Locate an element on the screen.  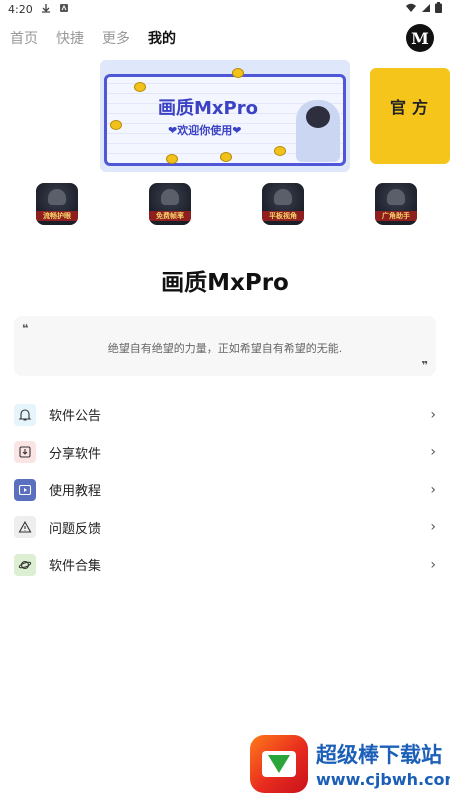
watermark-name: 超级棒下载站 is located at coordinates (379, 755).